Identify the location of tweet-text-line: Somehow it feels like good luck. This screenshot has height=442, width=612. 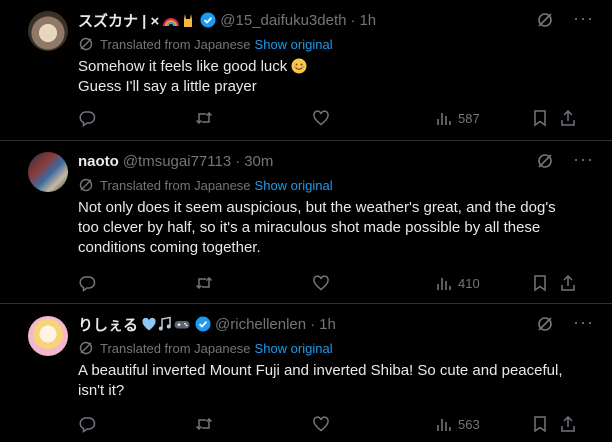
(183, 66).